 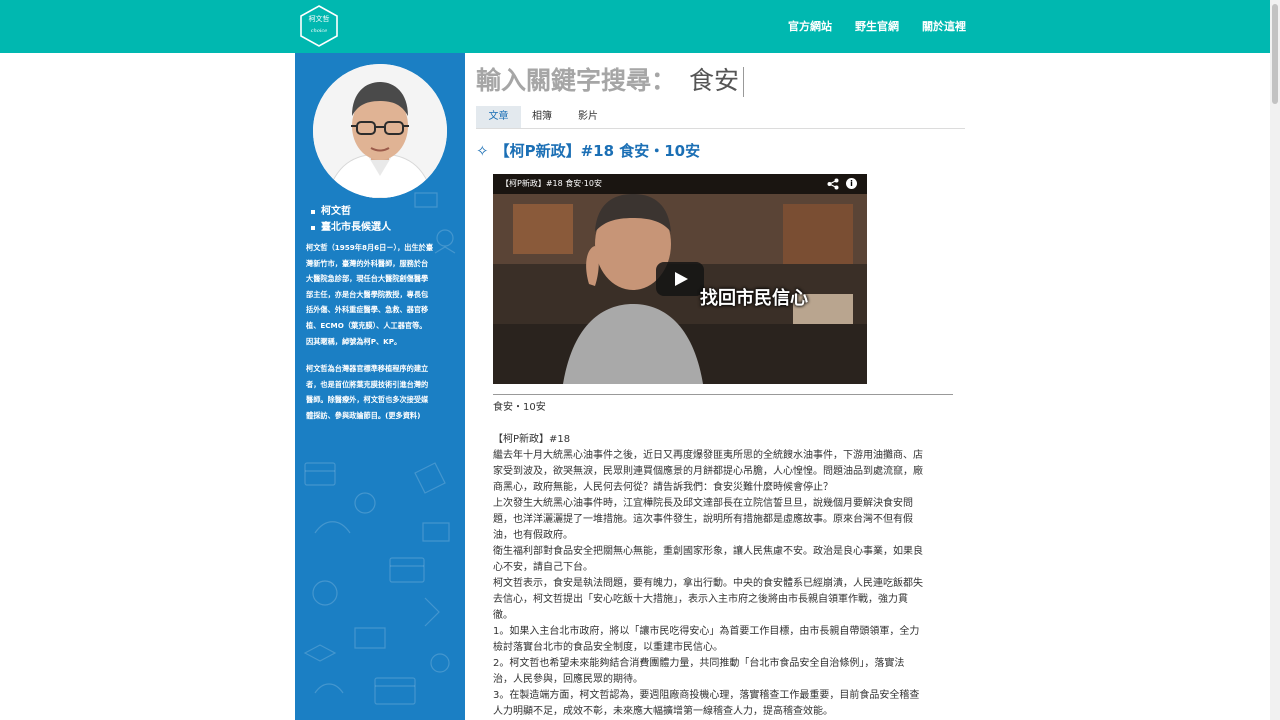 What do you see at coordinates (551, 184) in the screenshot?
I see `video-title: 【柯P新政】#18 食安·10安` at bounding box center [551, 184].